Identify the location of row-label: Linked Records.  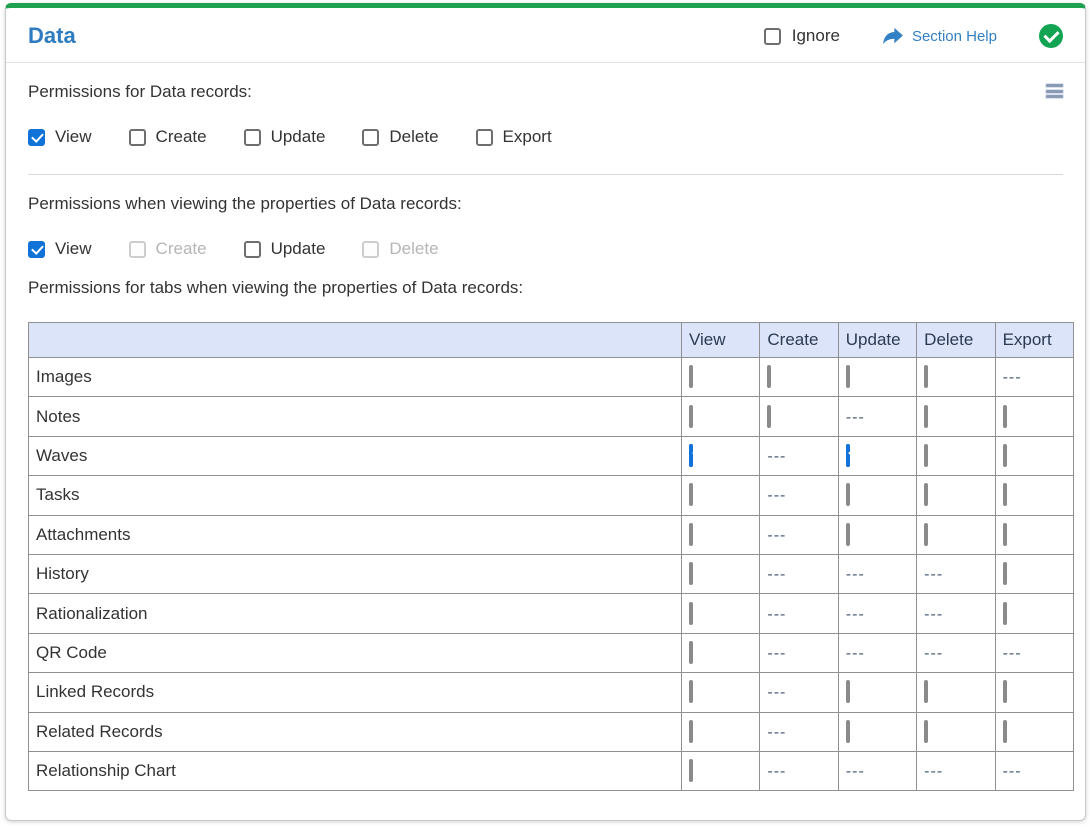
(355, 692).